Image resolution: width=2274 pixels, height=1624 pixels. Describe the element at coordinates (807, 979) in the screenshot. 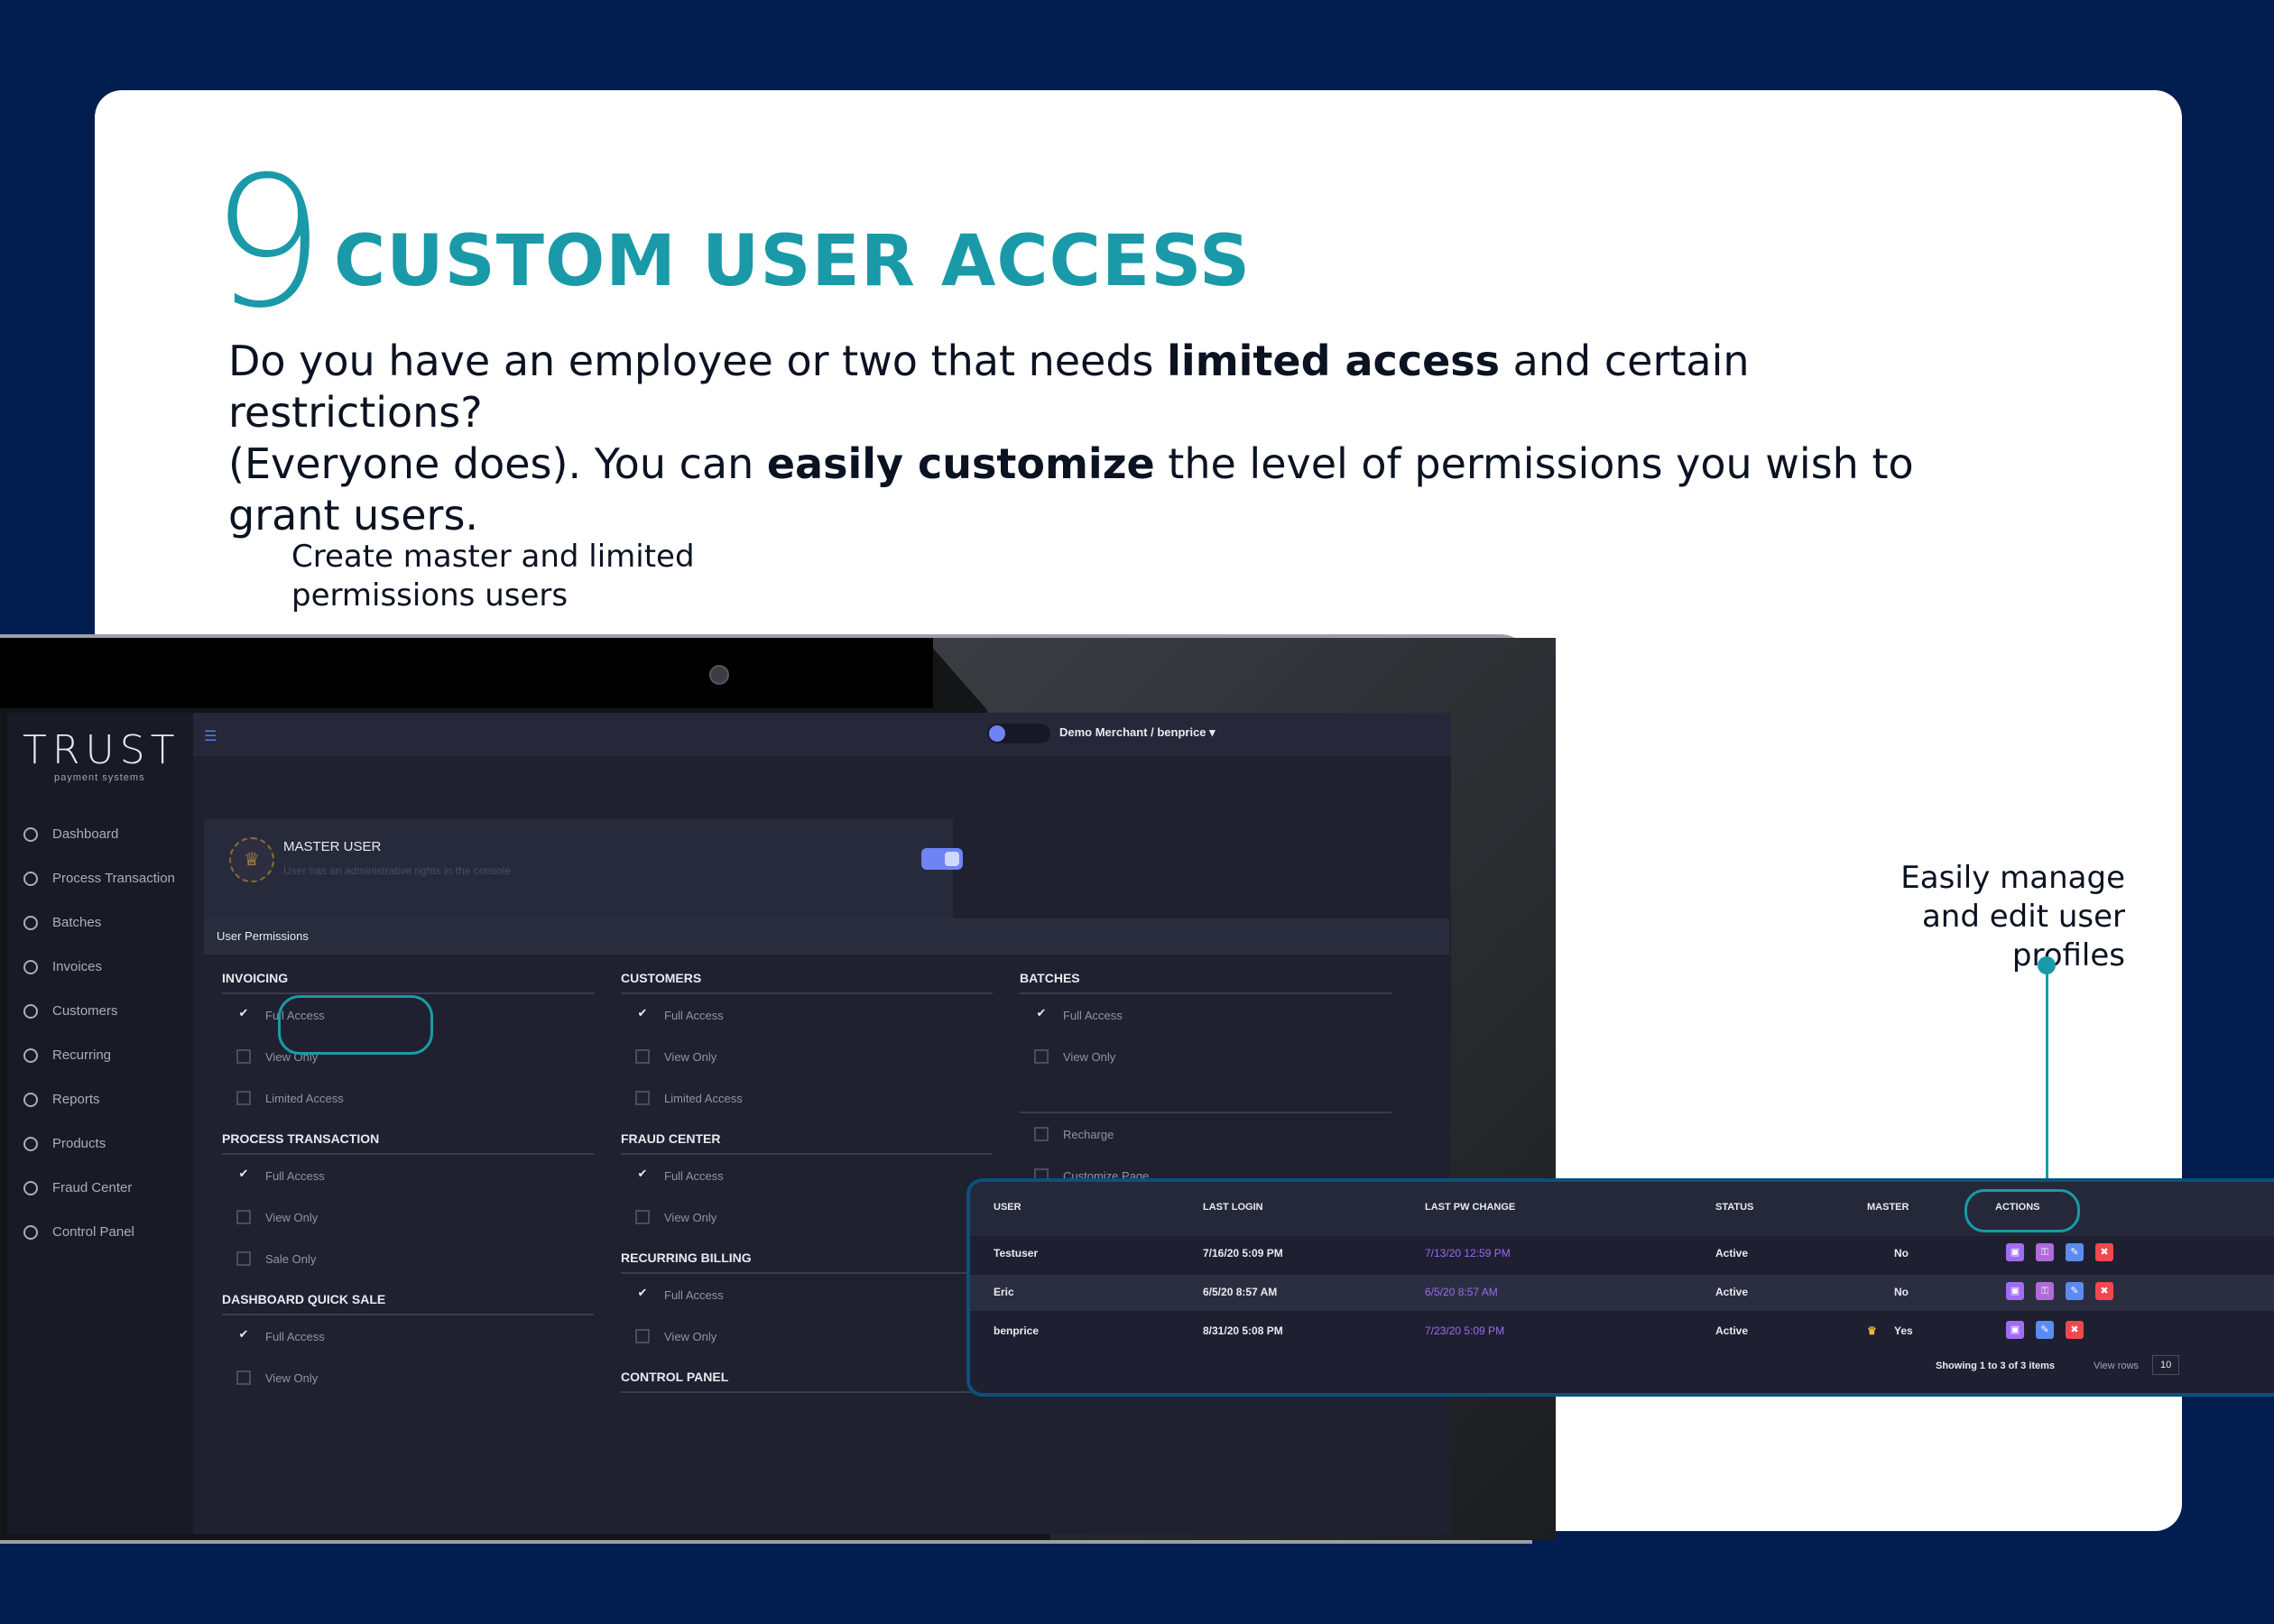

I see `permission-section-title: CUSTOMERS` at that location.